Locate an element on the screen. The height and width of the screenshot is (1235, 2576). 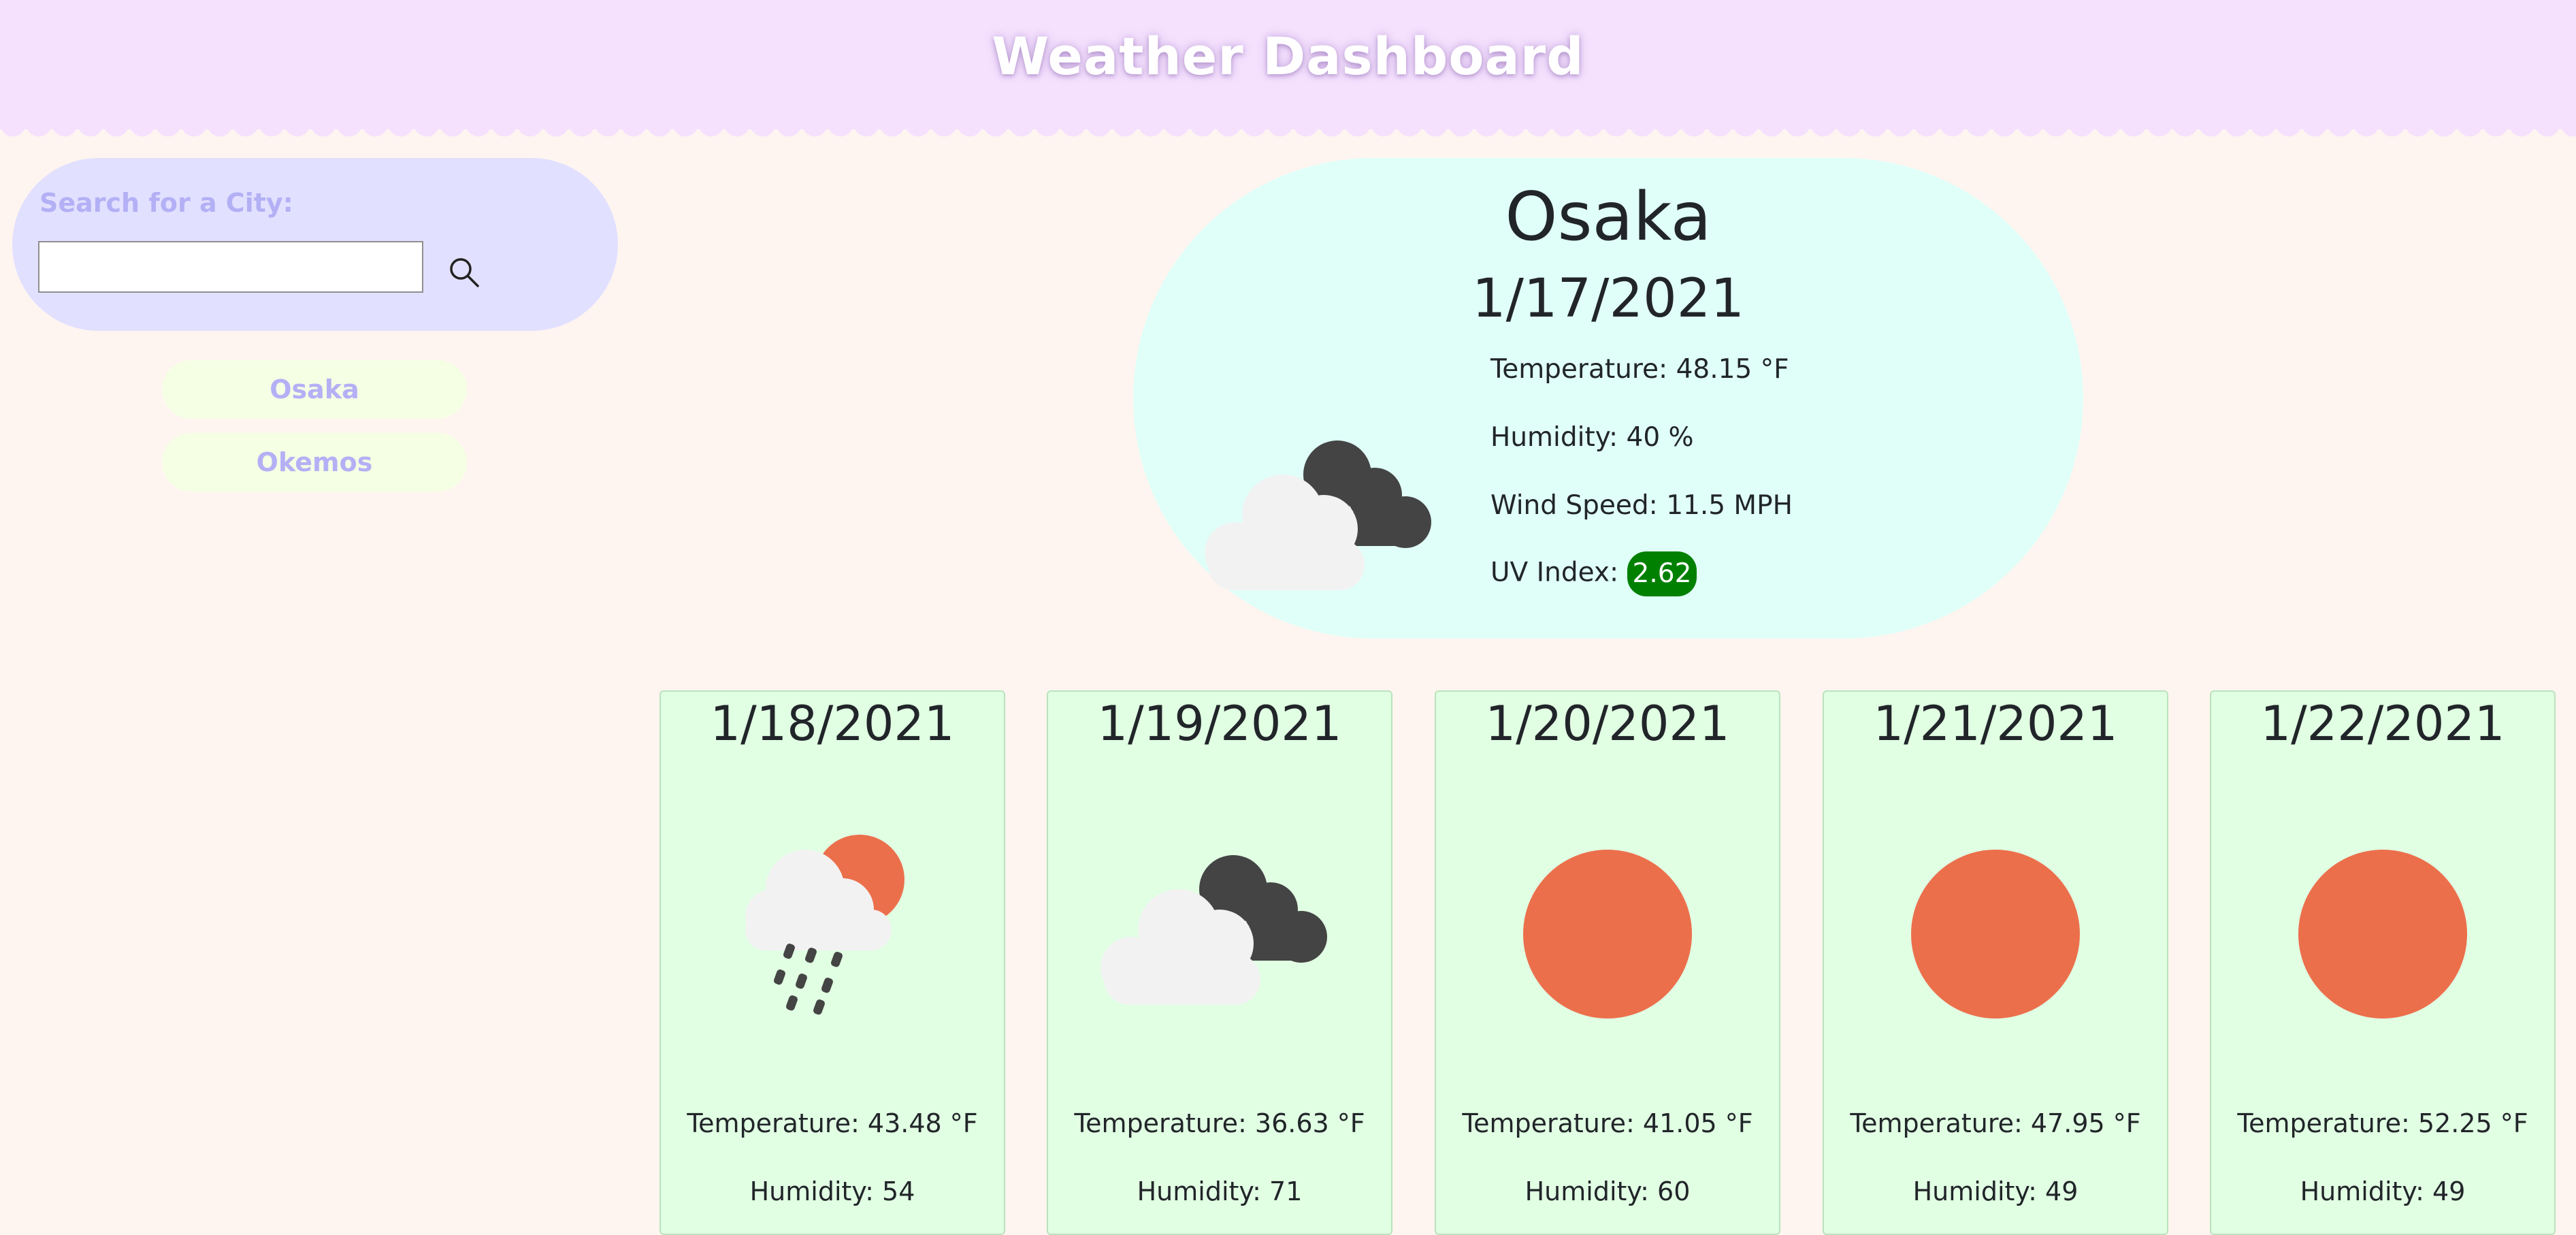
current-date: 1/17/2021 is located at coordinates (1608, 299).